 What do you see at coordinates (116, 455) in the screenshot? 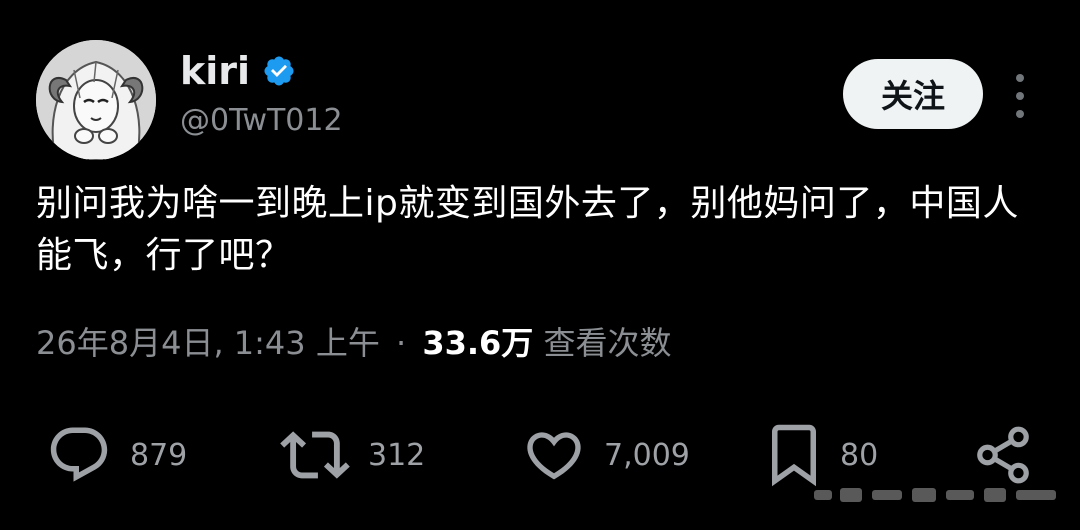
I see `reply-button: 879` at bounding box center [116, 455].